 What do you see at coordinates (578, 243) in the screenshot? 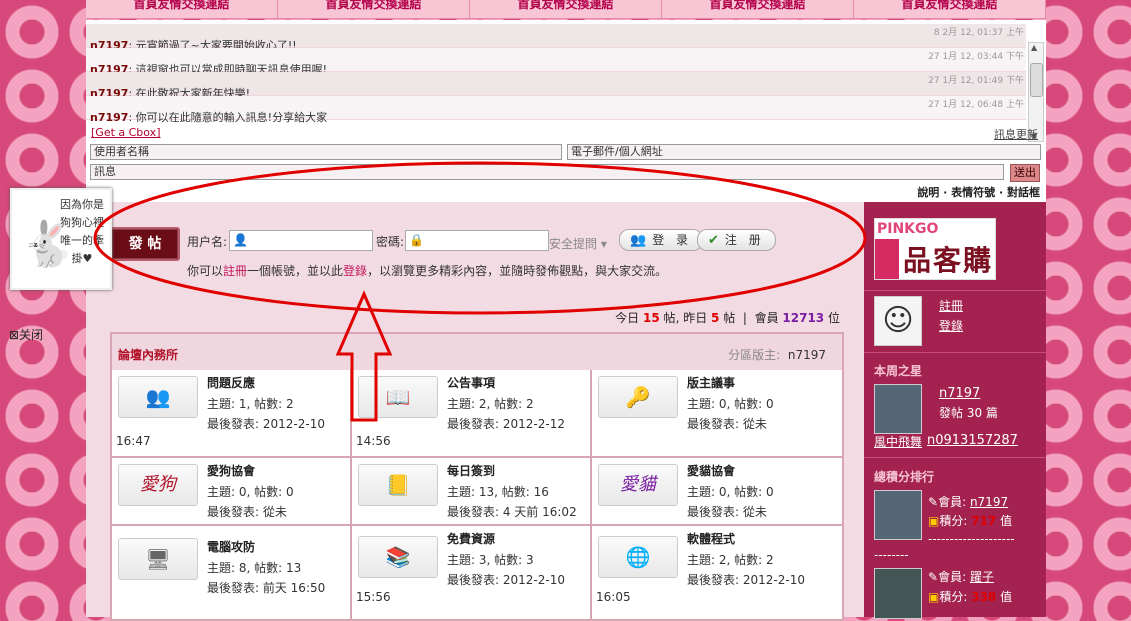
I see `security-question-select: 安全提問 ▾` at bounding box center [578, 243].